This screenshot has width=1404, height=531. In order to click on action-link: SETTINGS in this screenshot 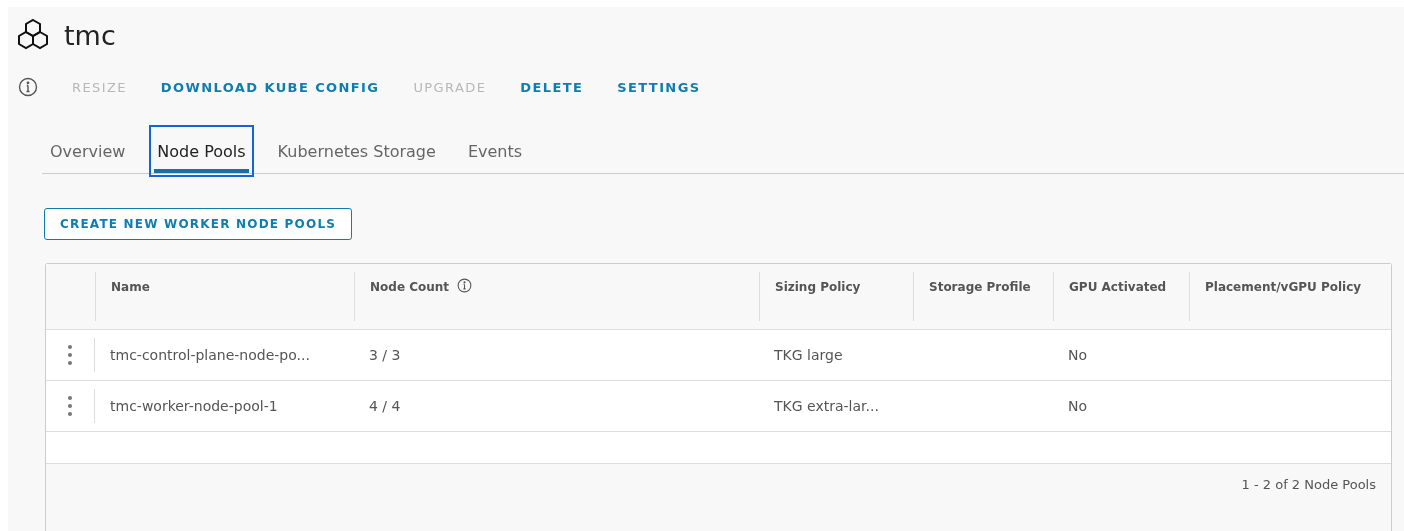, I will do `click(659, 87)`.